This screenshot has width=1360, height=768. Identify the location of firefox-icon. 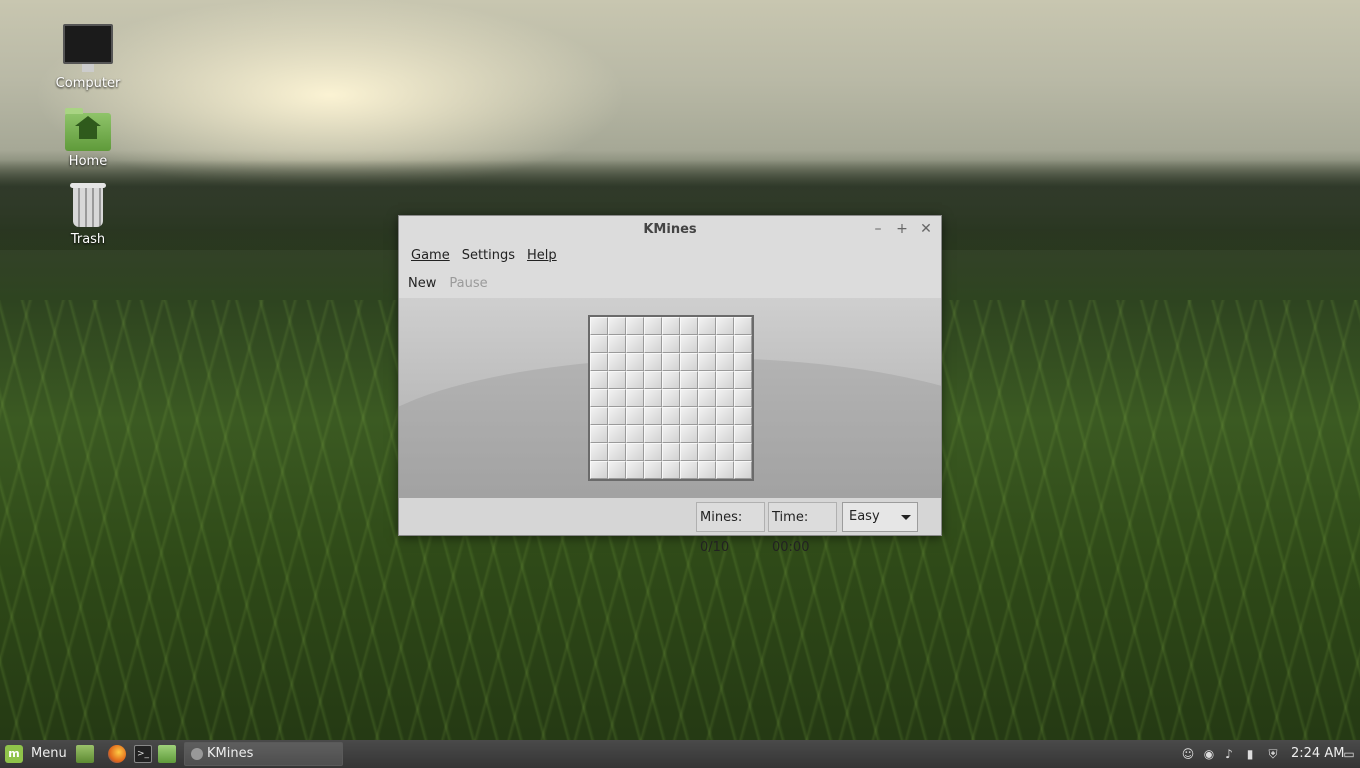
(117, 754).